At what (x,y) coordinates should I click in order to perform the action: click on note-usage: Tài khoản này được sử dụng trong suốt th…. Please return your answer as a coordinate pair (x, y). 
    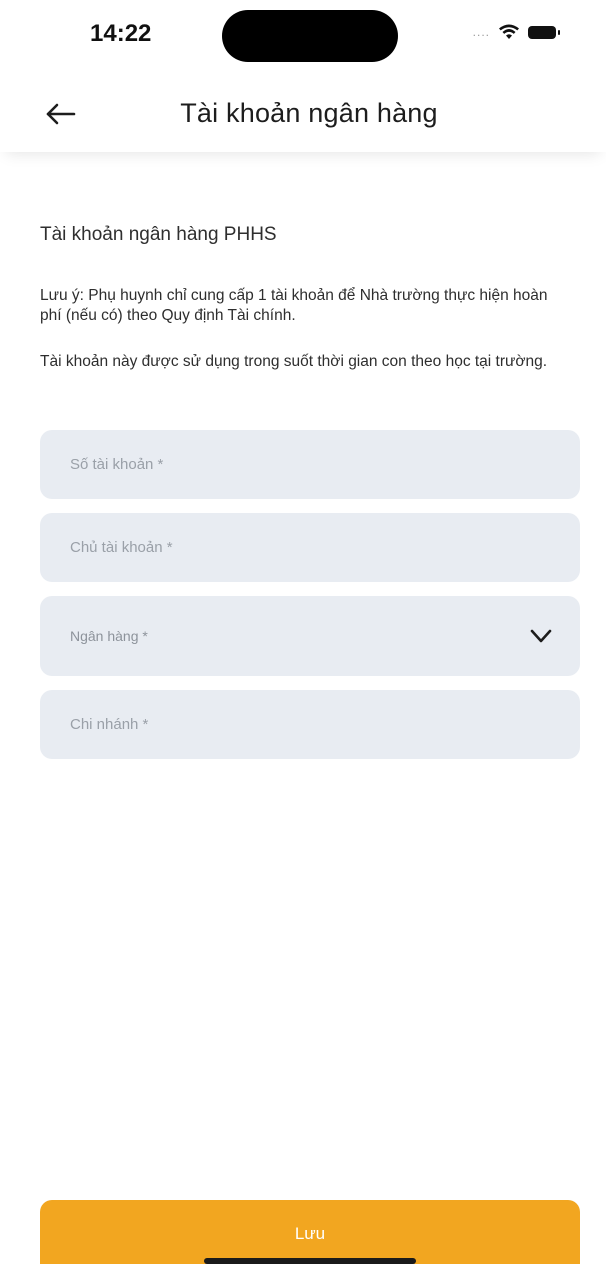
    Looking at the image, I should click on (294, 361).